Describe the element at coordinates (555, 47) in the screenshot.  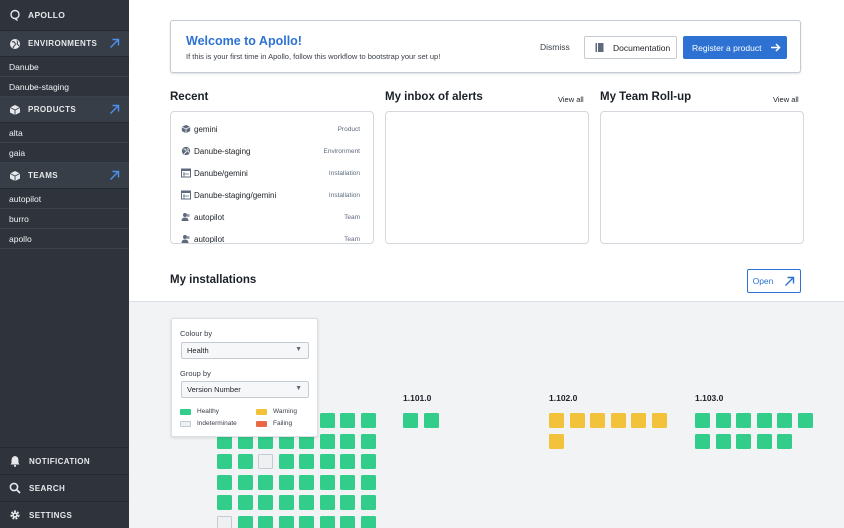
I see `dismiss-button: Dismiss` at that location.